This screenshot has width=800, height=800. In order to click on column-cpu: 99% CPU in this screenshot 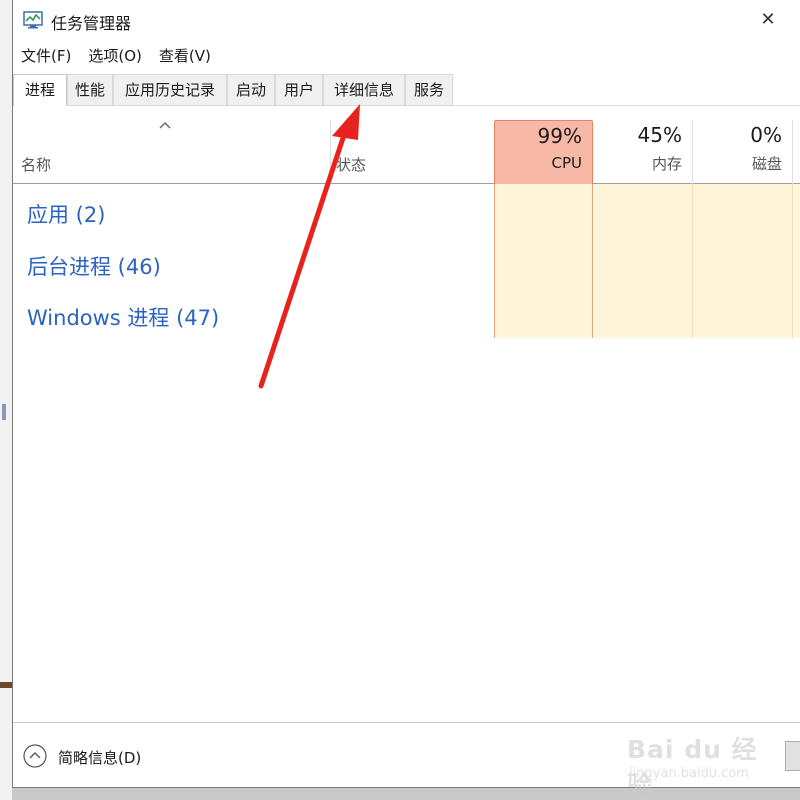, I will do `click(543, 152)`.